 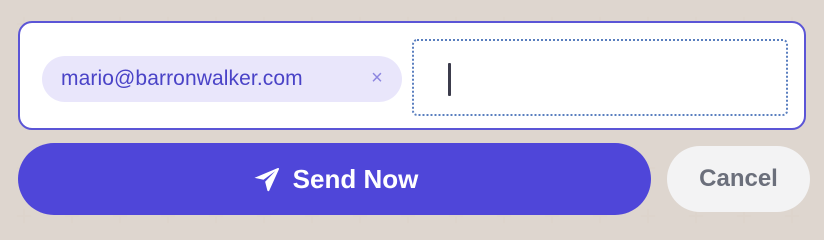 I want to click on text-caret, so click(x=449, y=79).